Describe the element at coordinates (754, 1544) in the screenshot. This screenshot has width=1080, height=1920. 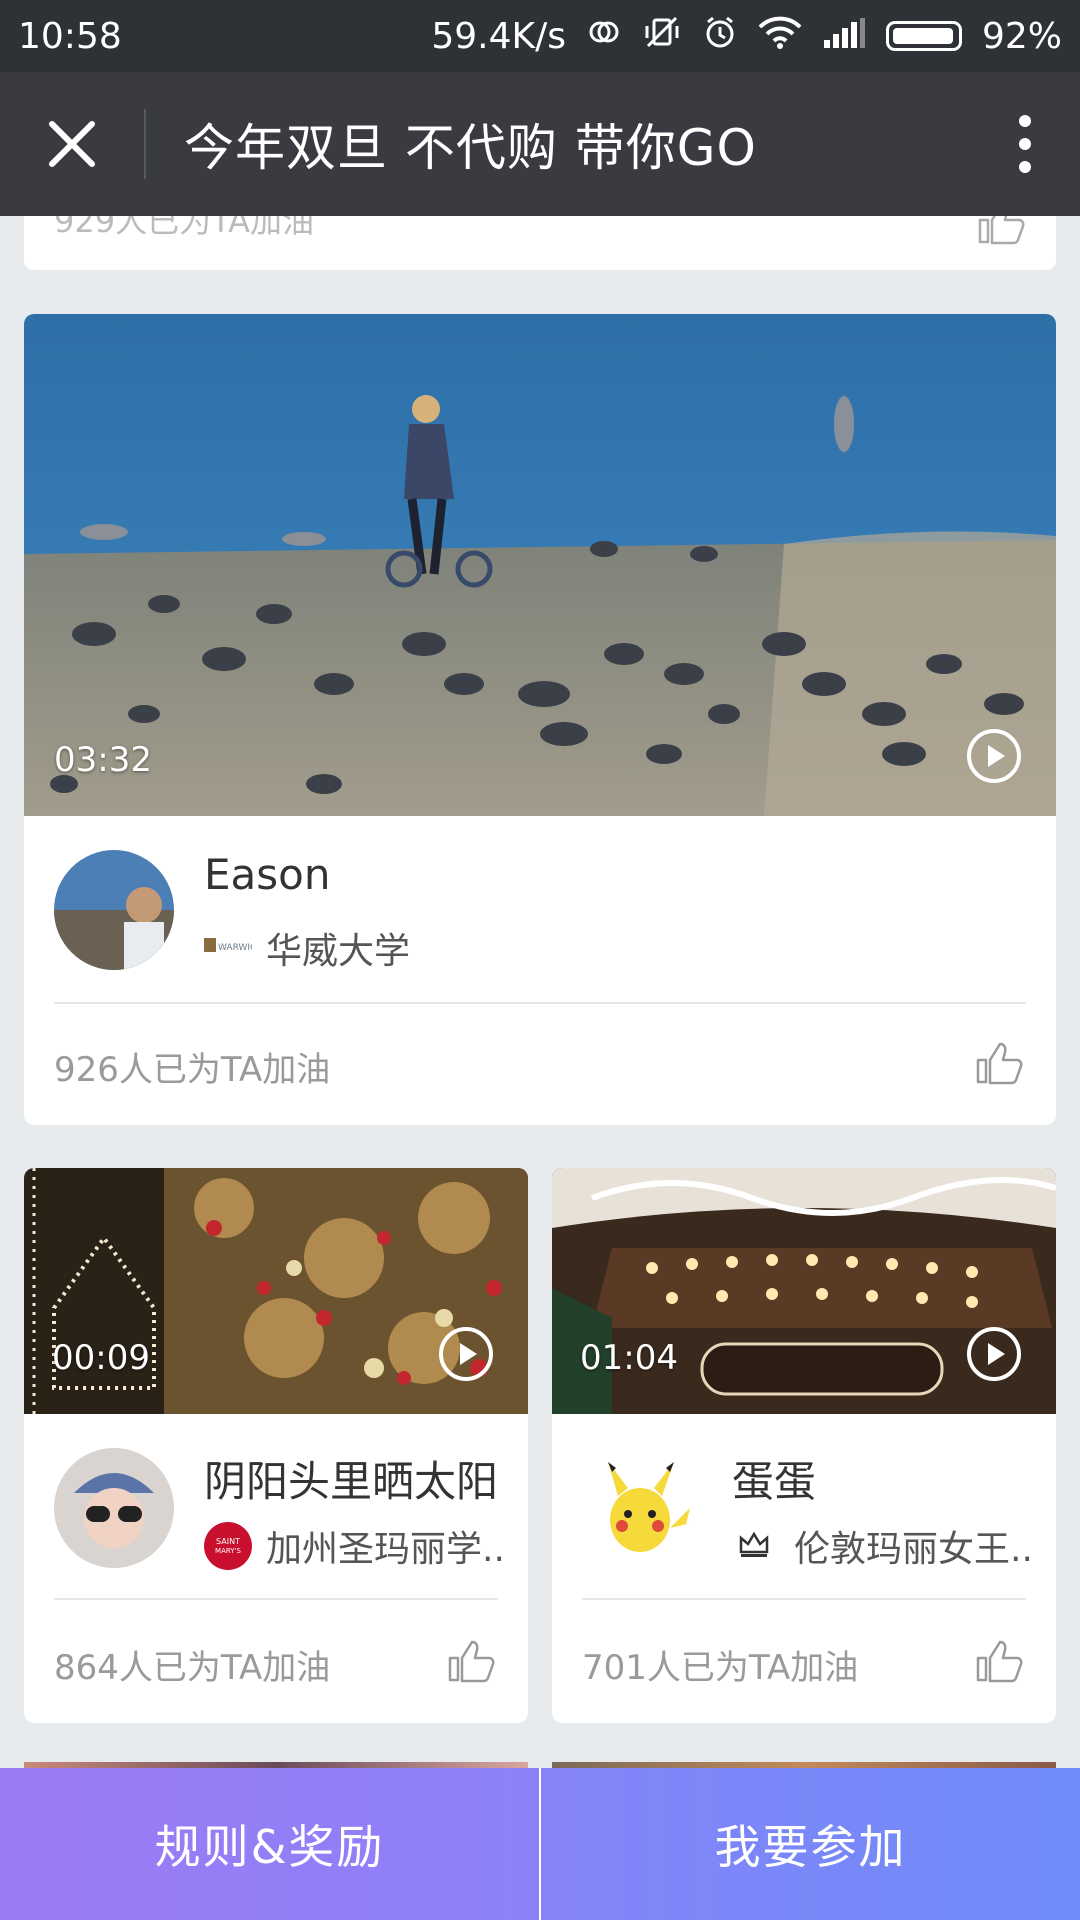
I see `crown-icon` at that location.